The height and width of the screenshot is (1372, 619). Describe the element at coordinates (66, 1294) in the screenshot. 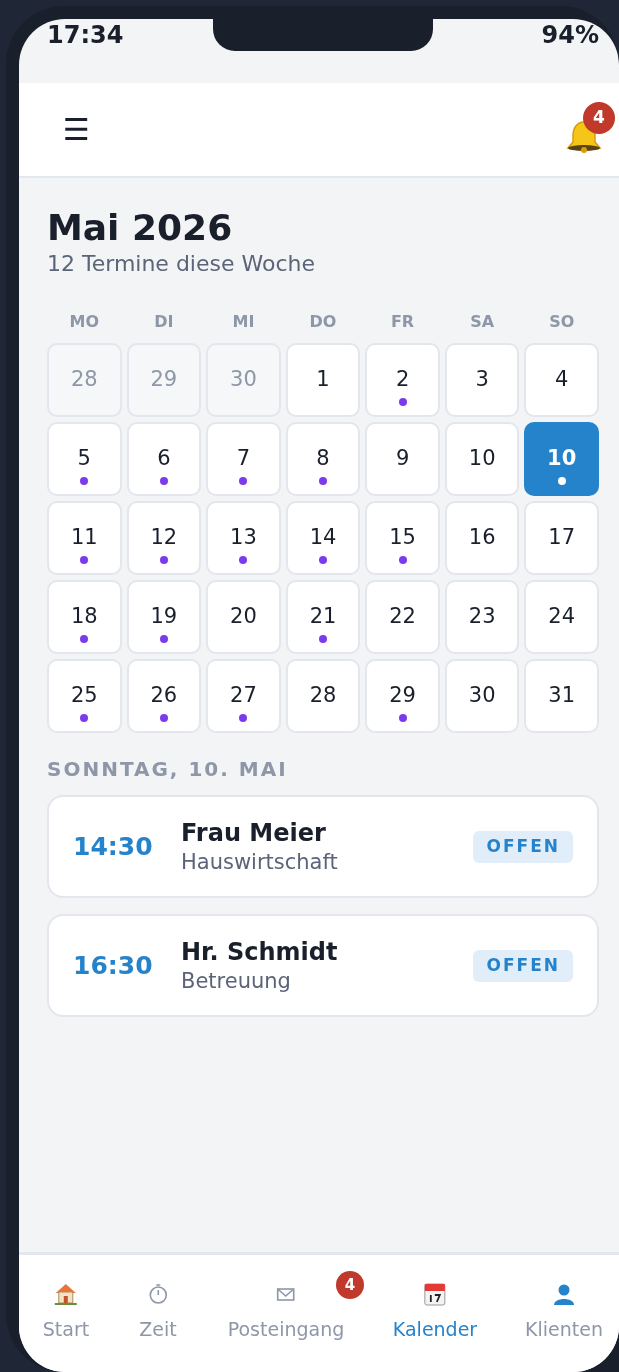

I see `house-icon` at that location.